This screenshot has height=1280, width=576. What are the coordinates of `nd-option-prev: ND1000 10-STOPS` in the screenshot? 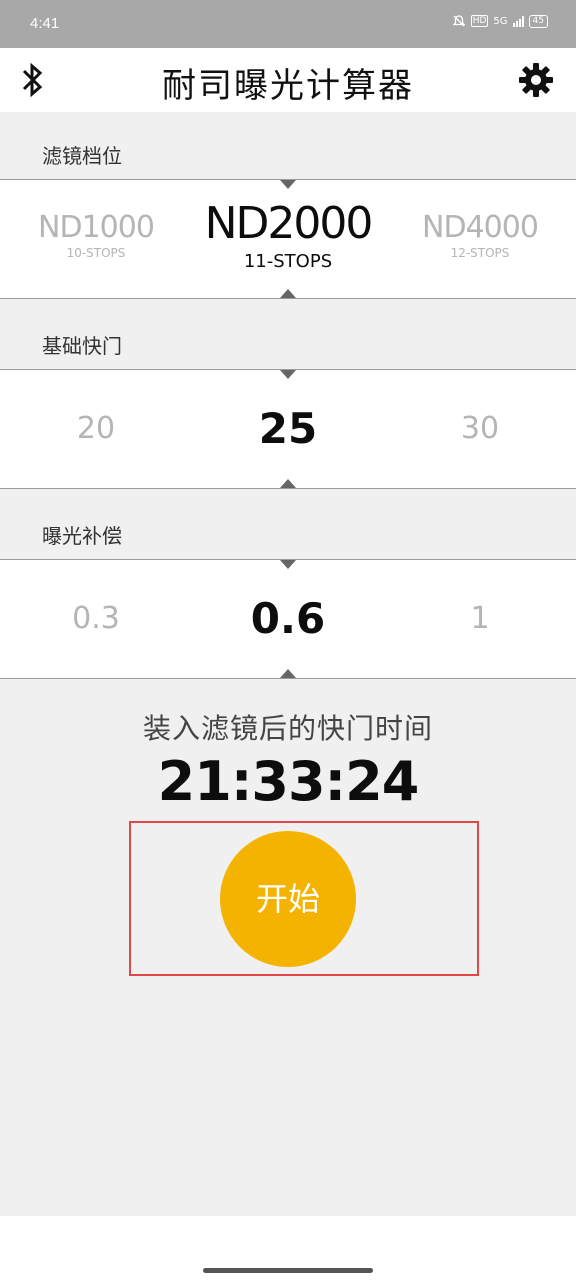 It's located at (96, 235).